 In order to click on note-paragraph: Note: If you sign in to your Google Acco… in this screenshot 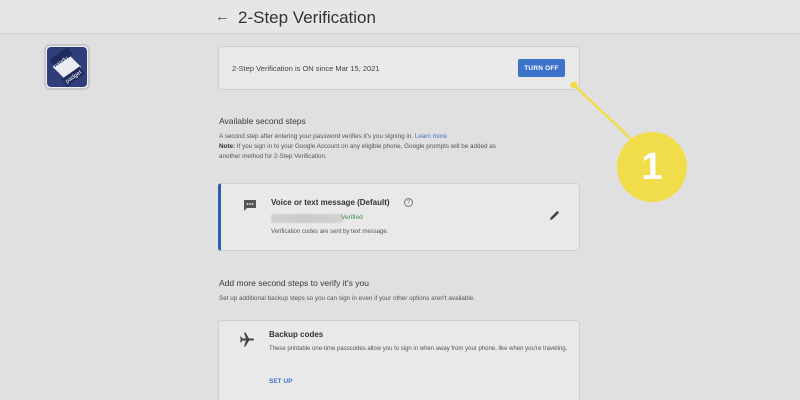, I will do `click(357, 146)`.